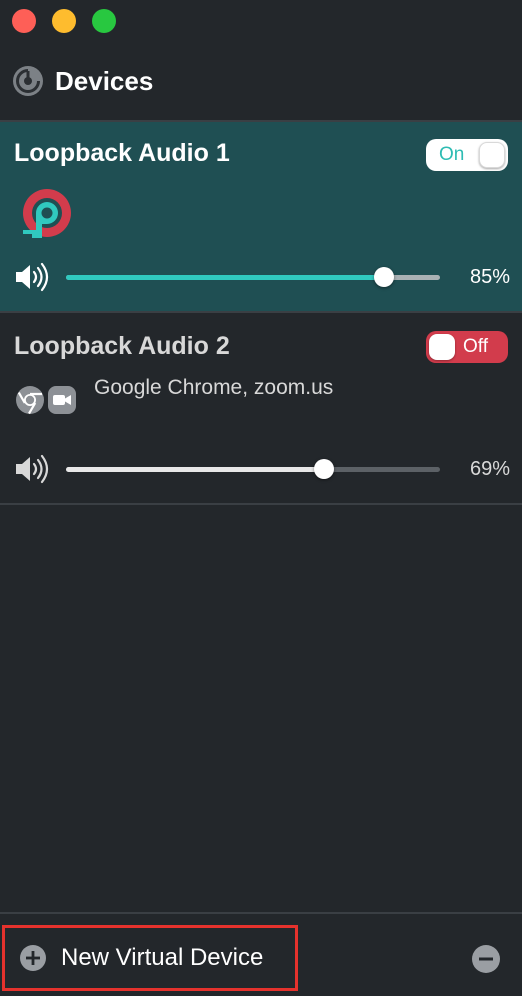  What do you see at coordinates (475, 346) in the screenshot?
I see `toggle-label: Off` at bounding box center [475, 346].